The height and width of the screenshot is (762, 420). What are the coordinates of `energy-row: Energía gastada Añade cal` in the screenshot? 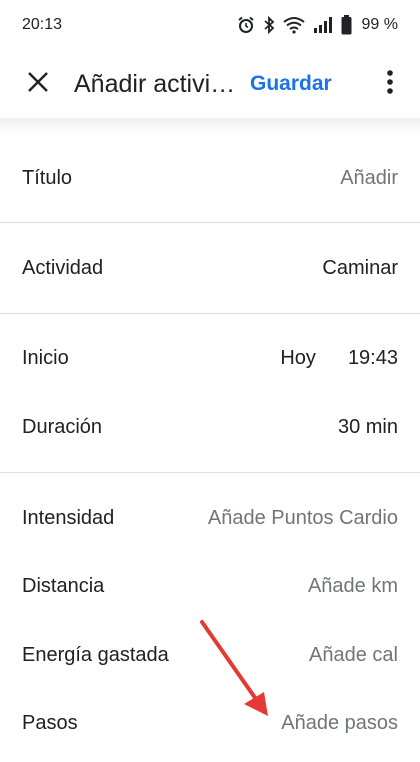 It's located at (210, 655).